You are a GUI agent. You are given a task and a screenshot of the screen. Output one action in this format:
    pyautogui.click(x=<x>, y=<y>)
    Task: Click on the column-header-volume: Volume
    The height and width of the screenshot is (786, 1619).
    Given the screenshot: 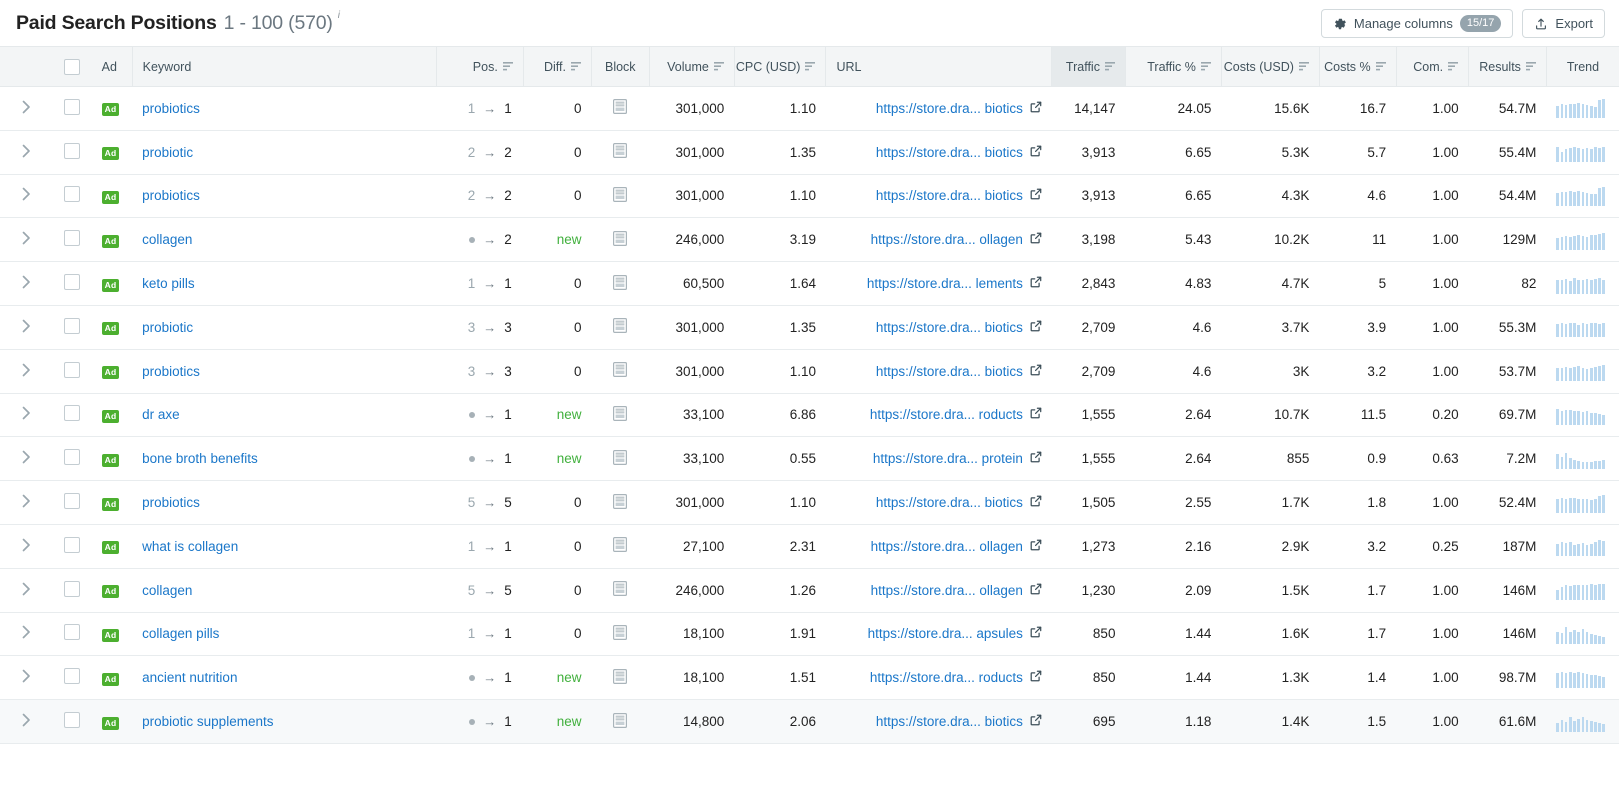 What is the action you would take?
    pyautogui.click(x=692, y=66)
    